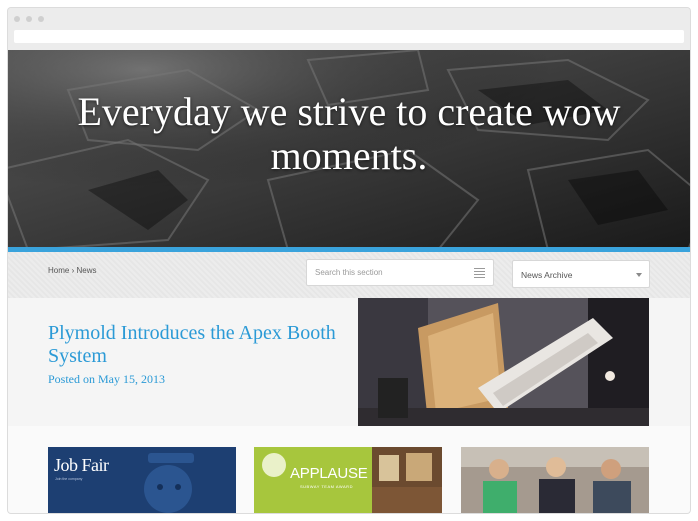  Describe the element at coordinates (86, 270) in the screenshot. I see `breadcrumb-current: News` at that location.